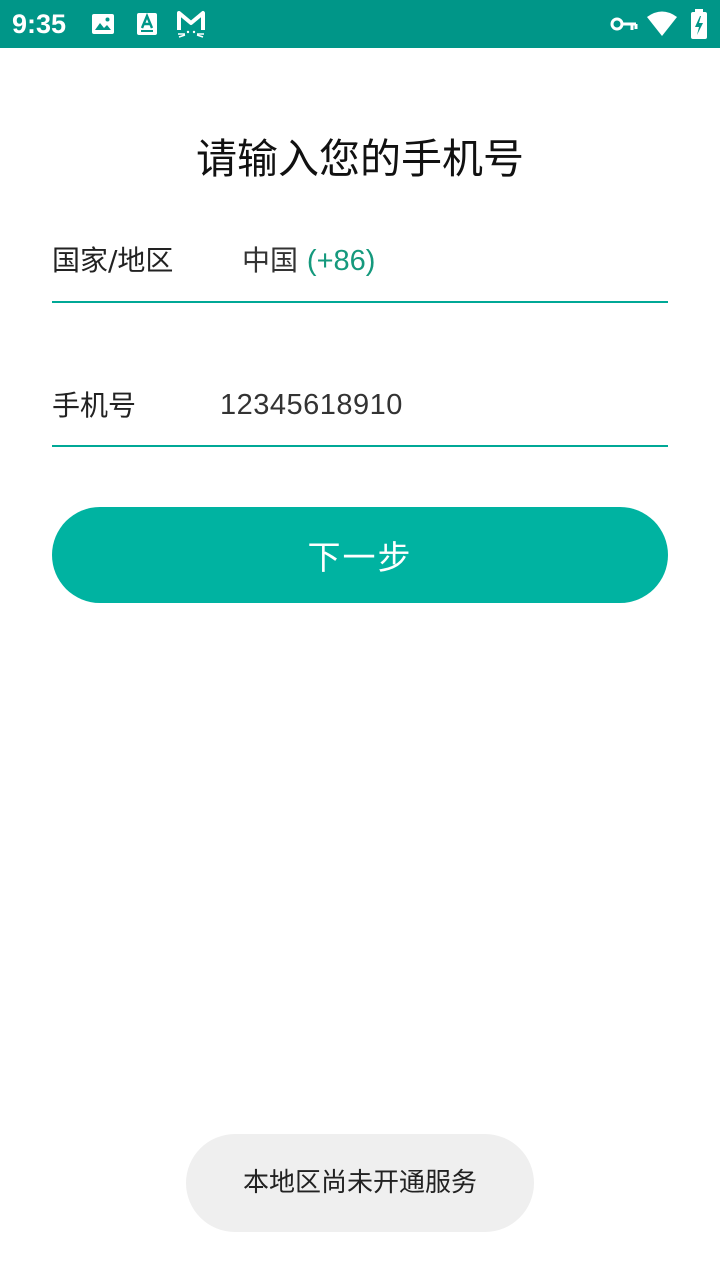 This screenshot has width=720, height=1280. Describe the element at coordinates (191, 24) in the screenshot. I see `m-cat-icon` at that location.